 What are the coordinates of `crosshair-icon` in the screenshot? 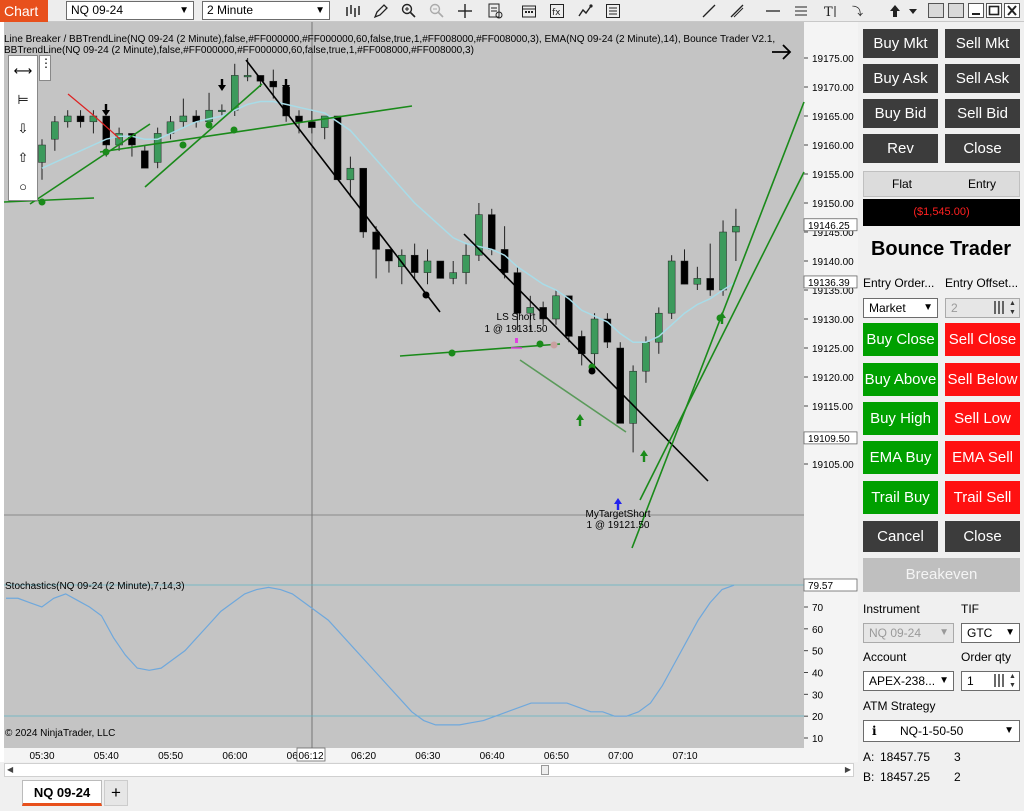 It's located at (465, 11).